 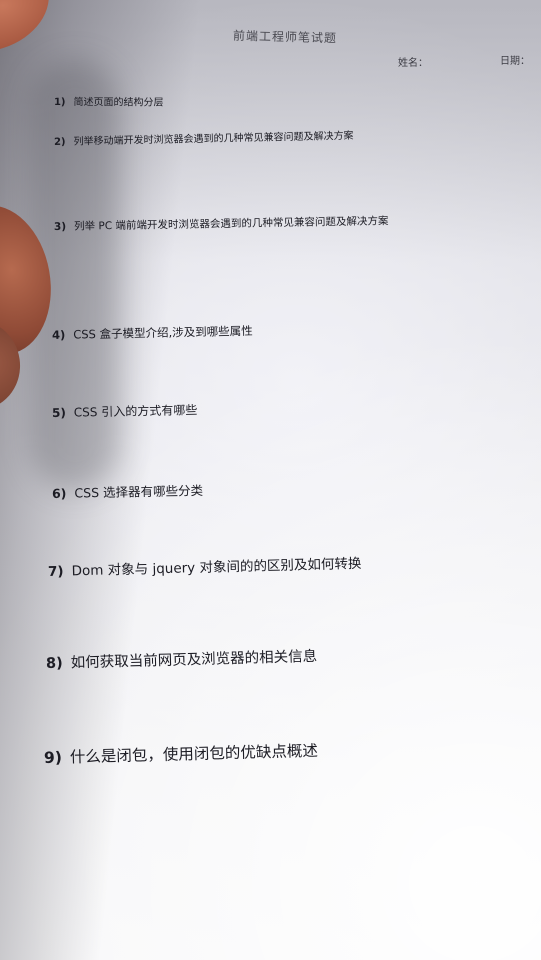 I want to click on question-text: CSS 选择器有哪些分类, so click(x=139, y=491).